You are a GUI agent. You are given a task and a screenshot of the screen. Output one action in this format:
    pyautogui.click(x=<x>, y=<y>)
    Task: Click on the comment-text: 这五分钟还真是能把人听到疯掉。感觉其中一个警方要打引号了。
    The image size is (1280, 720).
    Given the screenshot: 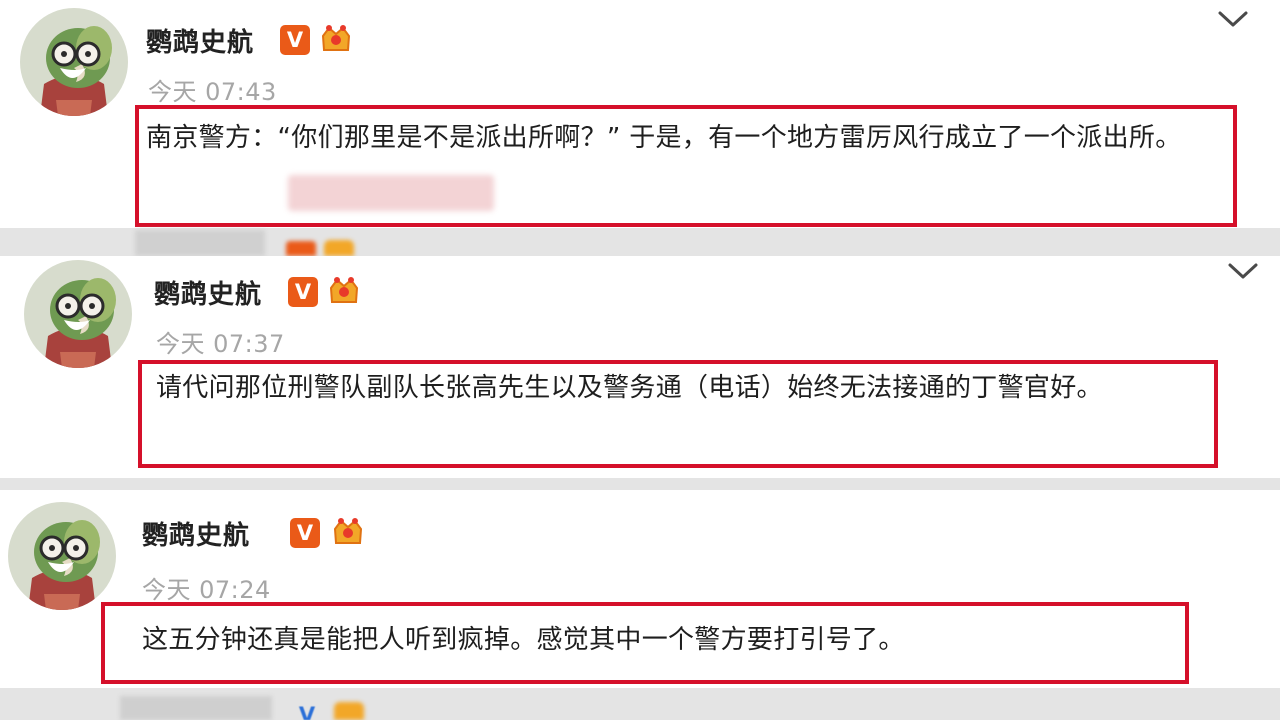 What is the action you would take?
    pyautogui.click(x=523, y=640)
    